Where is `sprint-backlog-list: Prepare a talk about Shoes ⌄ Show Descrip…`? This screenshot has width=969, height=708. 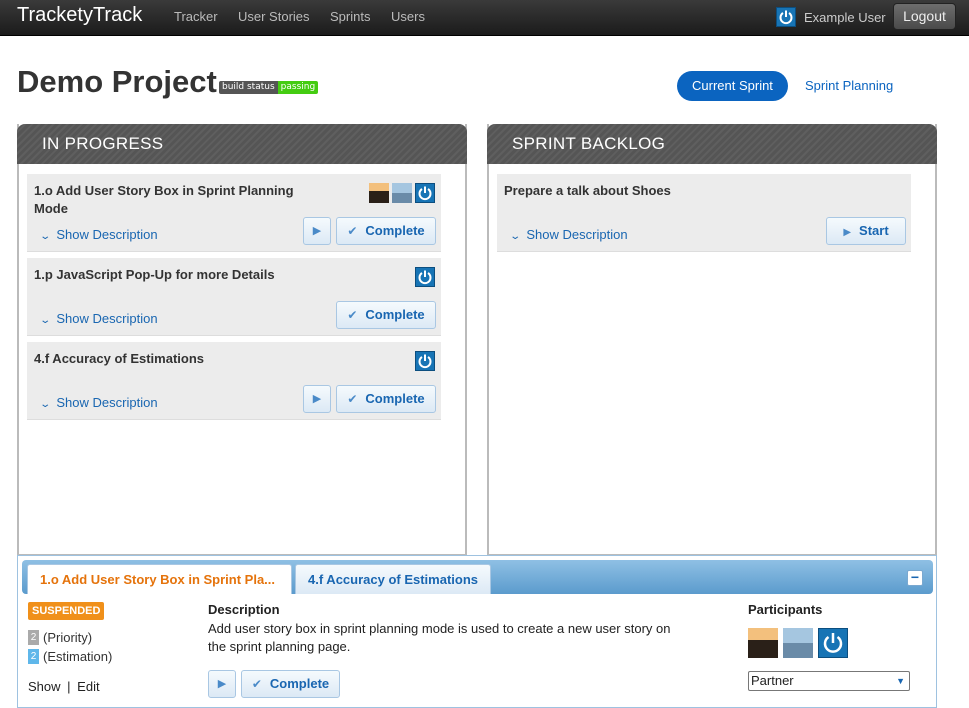 sprint-backlog-list: Prepare a talk about Shoes ⌄ Show Descrip… is located at coordinates (704, 216).